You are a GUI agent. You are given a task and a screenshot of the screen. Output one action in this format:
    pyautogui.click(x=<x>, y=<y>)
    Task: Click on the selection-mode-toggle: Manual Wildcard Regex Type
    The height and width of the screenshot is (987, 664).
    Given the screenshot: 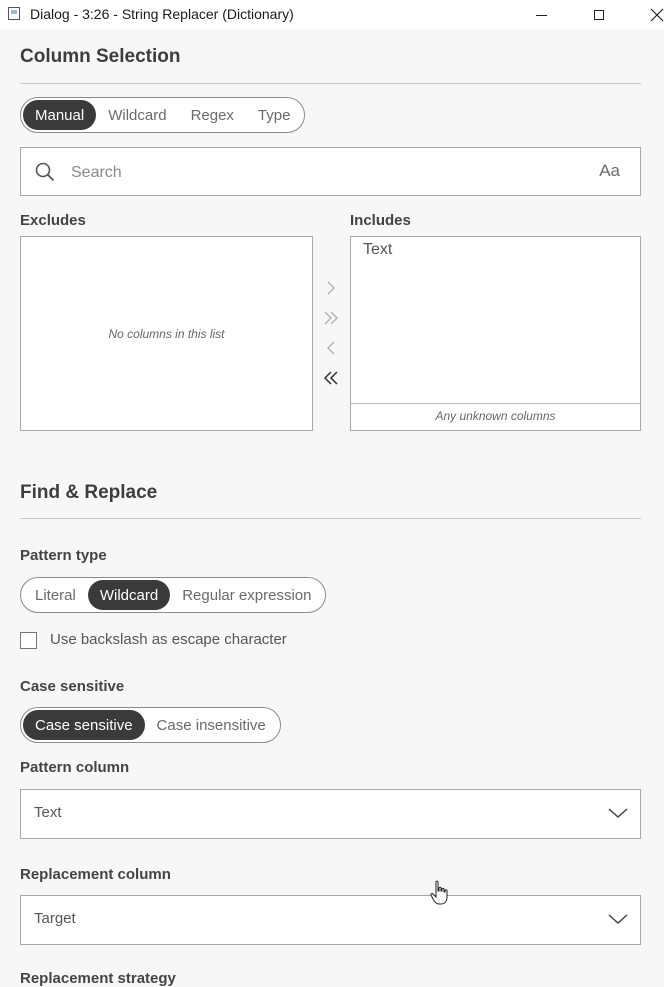 What is the action you would take?
    pyautogui.click(x=163, y=115)
    